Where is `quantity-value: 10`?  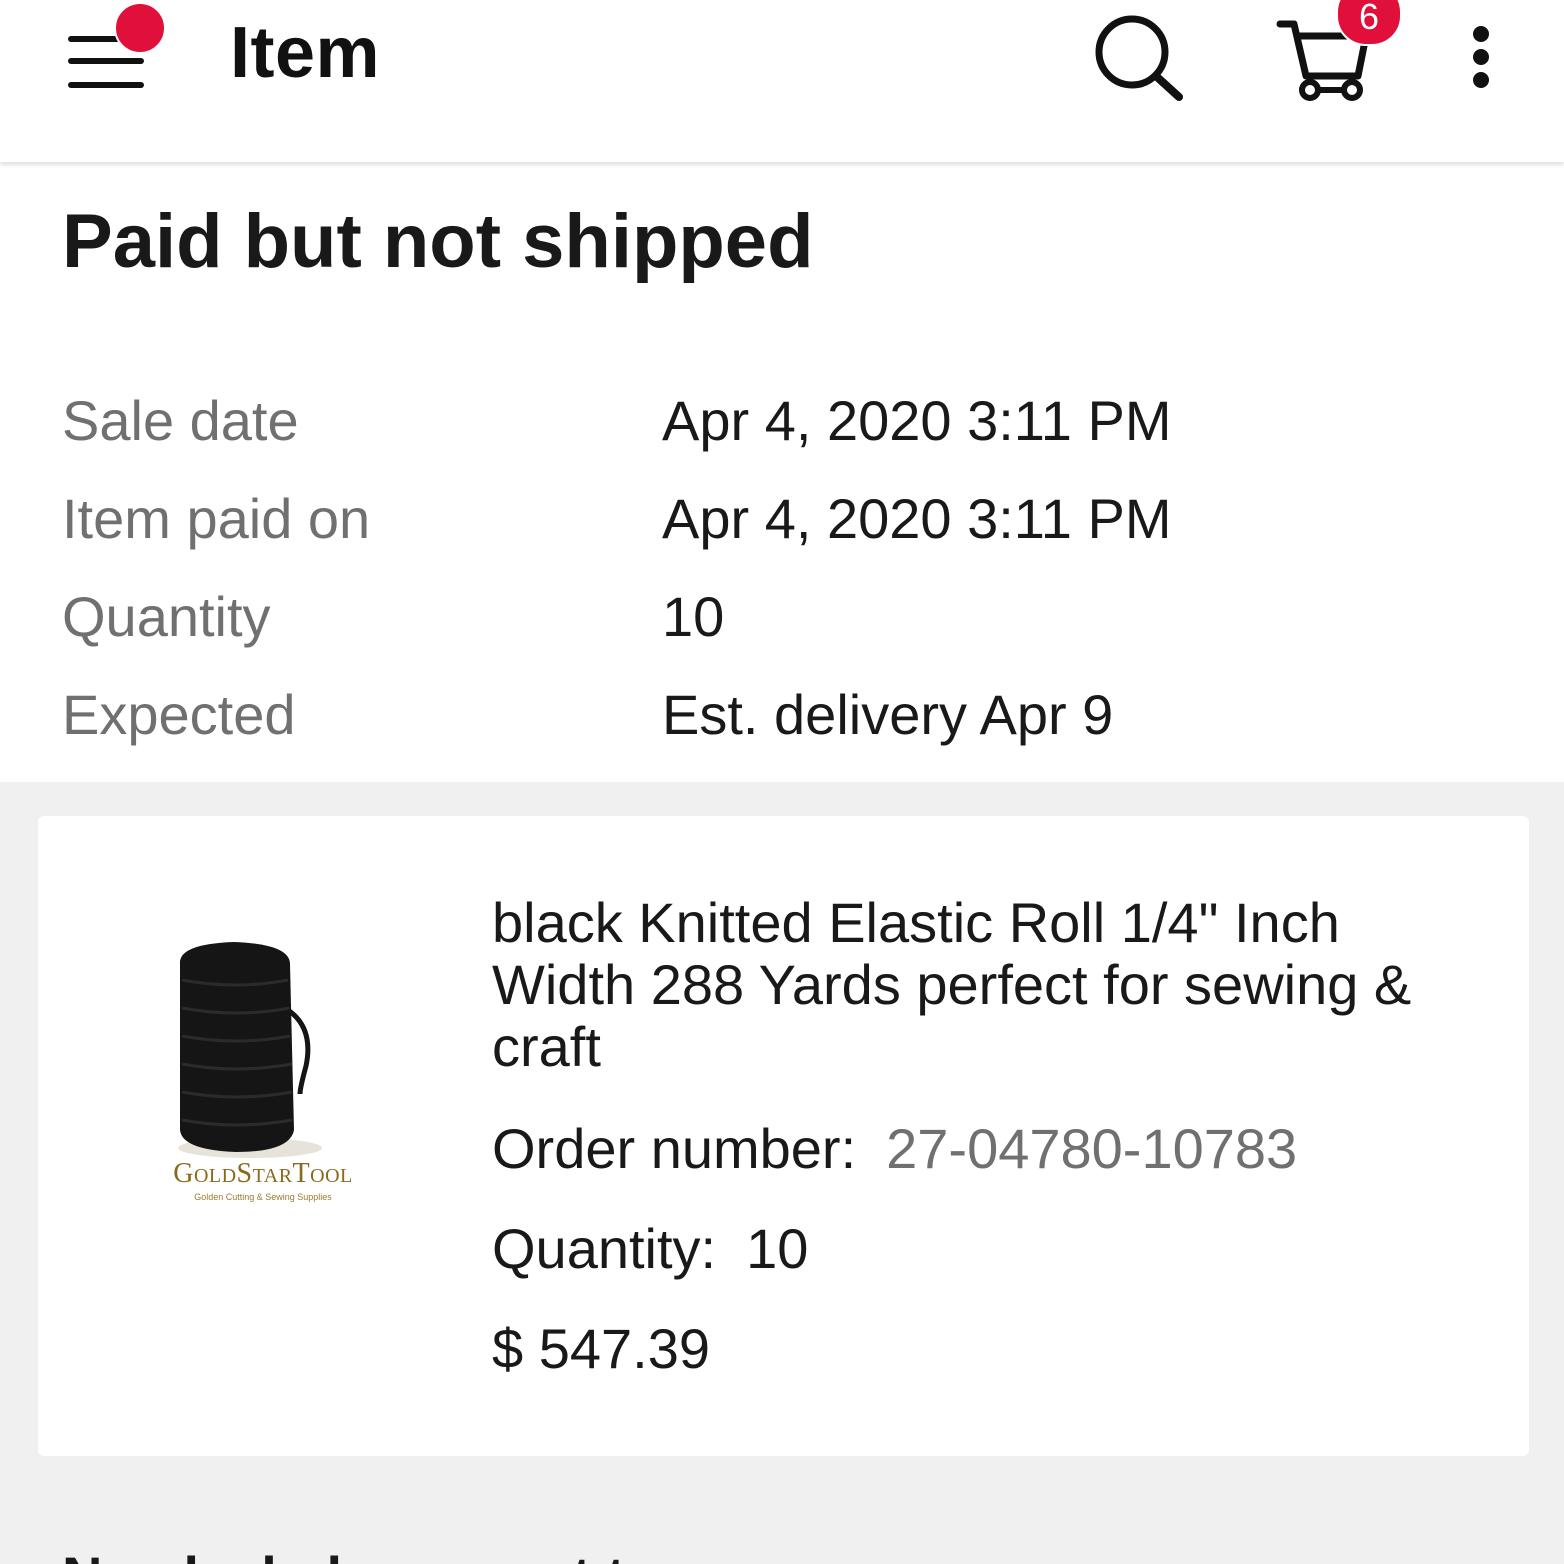 quantity-value: 10 is located at coordinates (693, 616).